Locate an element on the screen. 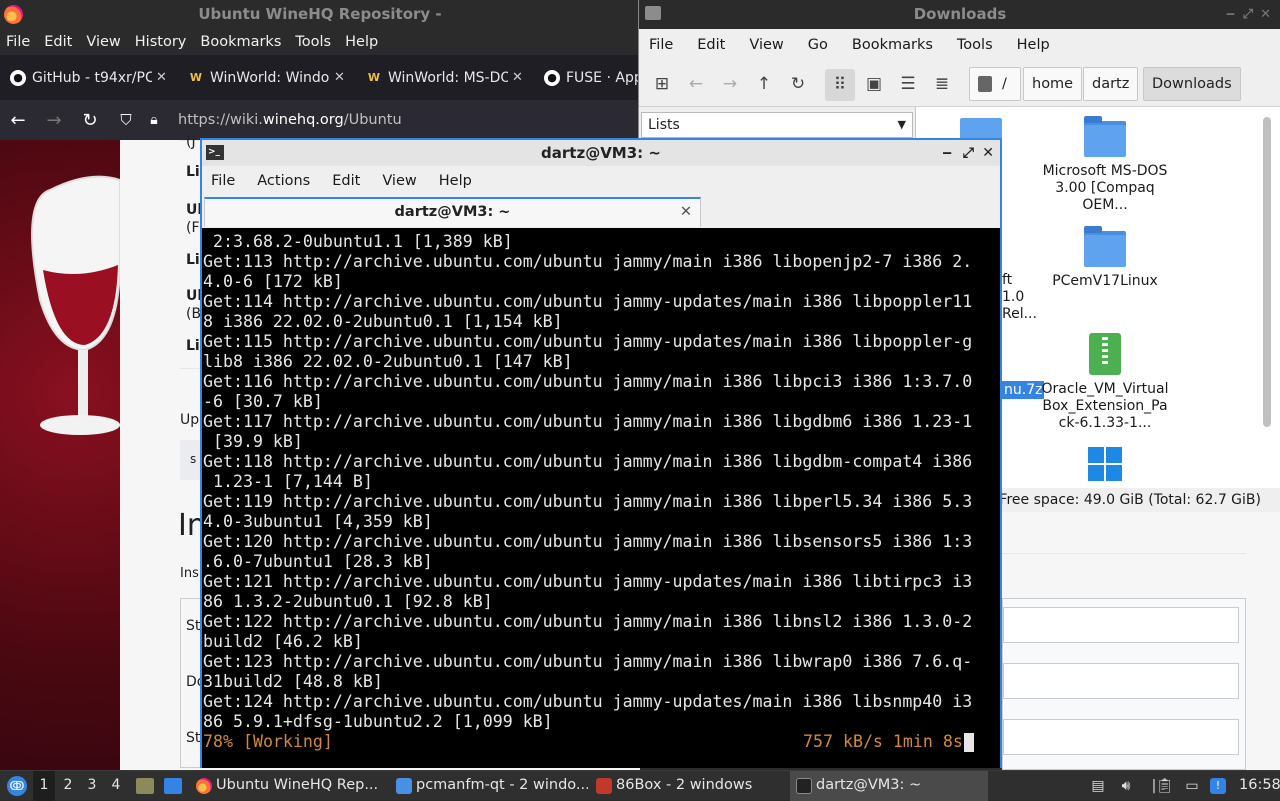 This screenshot has height=801, width=1280. wiki-text-fragment: Up is located at coordinates (190, 420).